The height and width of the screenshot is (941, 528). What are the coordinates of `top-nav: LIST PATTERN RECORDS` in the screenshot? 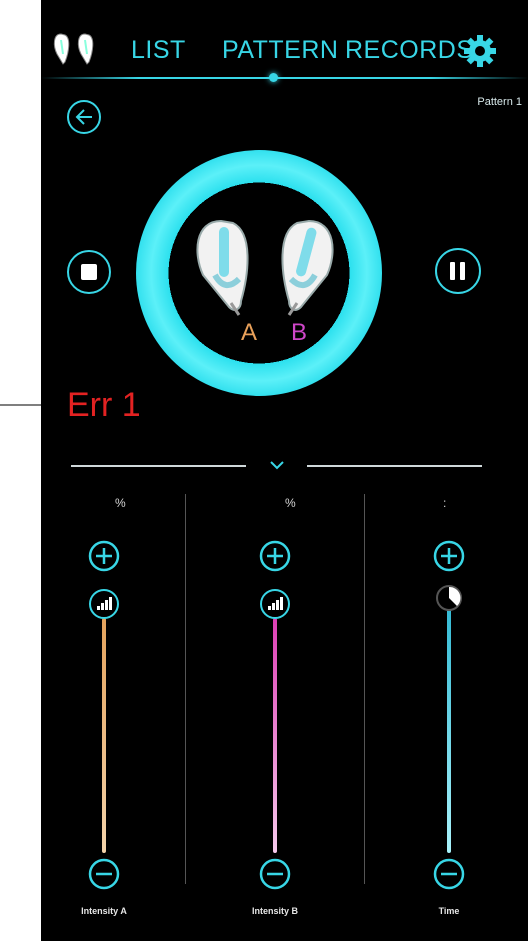 It's located at (284, 50).